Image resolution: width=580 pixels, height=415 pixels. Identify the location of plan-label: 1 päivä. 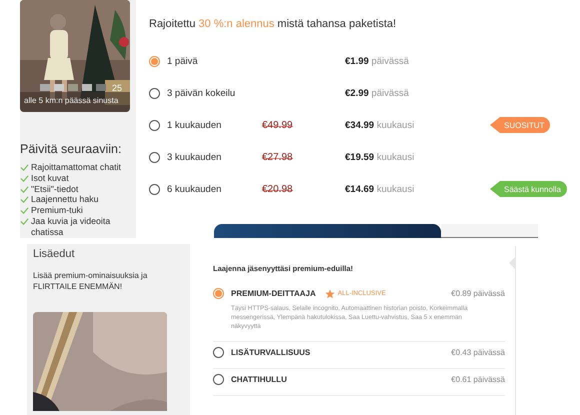
(183, 61).